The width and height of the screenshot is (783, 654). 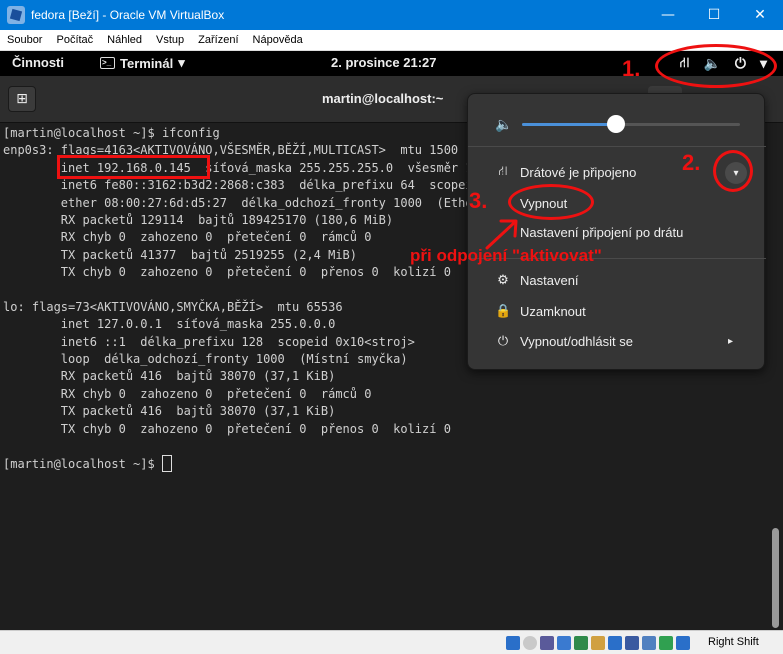 What do you see at coordinates (649, 643) in the screenshot?
I see `cpu-icon` at bounding box center [649, 643].